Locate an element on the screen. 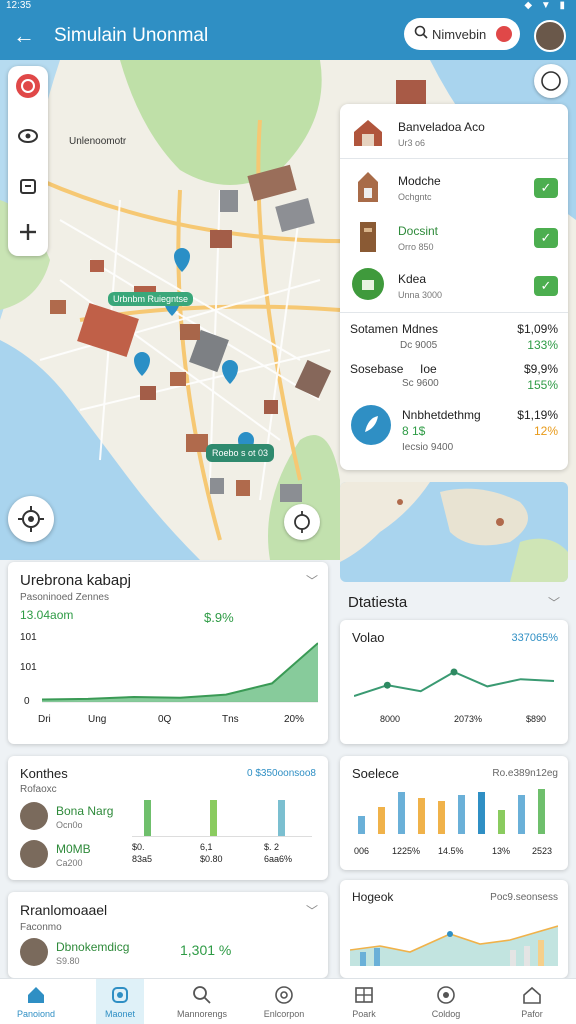 The image size is (576, 1024). nav-home: Panoiond is located at coordinates (36, 1001).